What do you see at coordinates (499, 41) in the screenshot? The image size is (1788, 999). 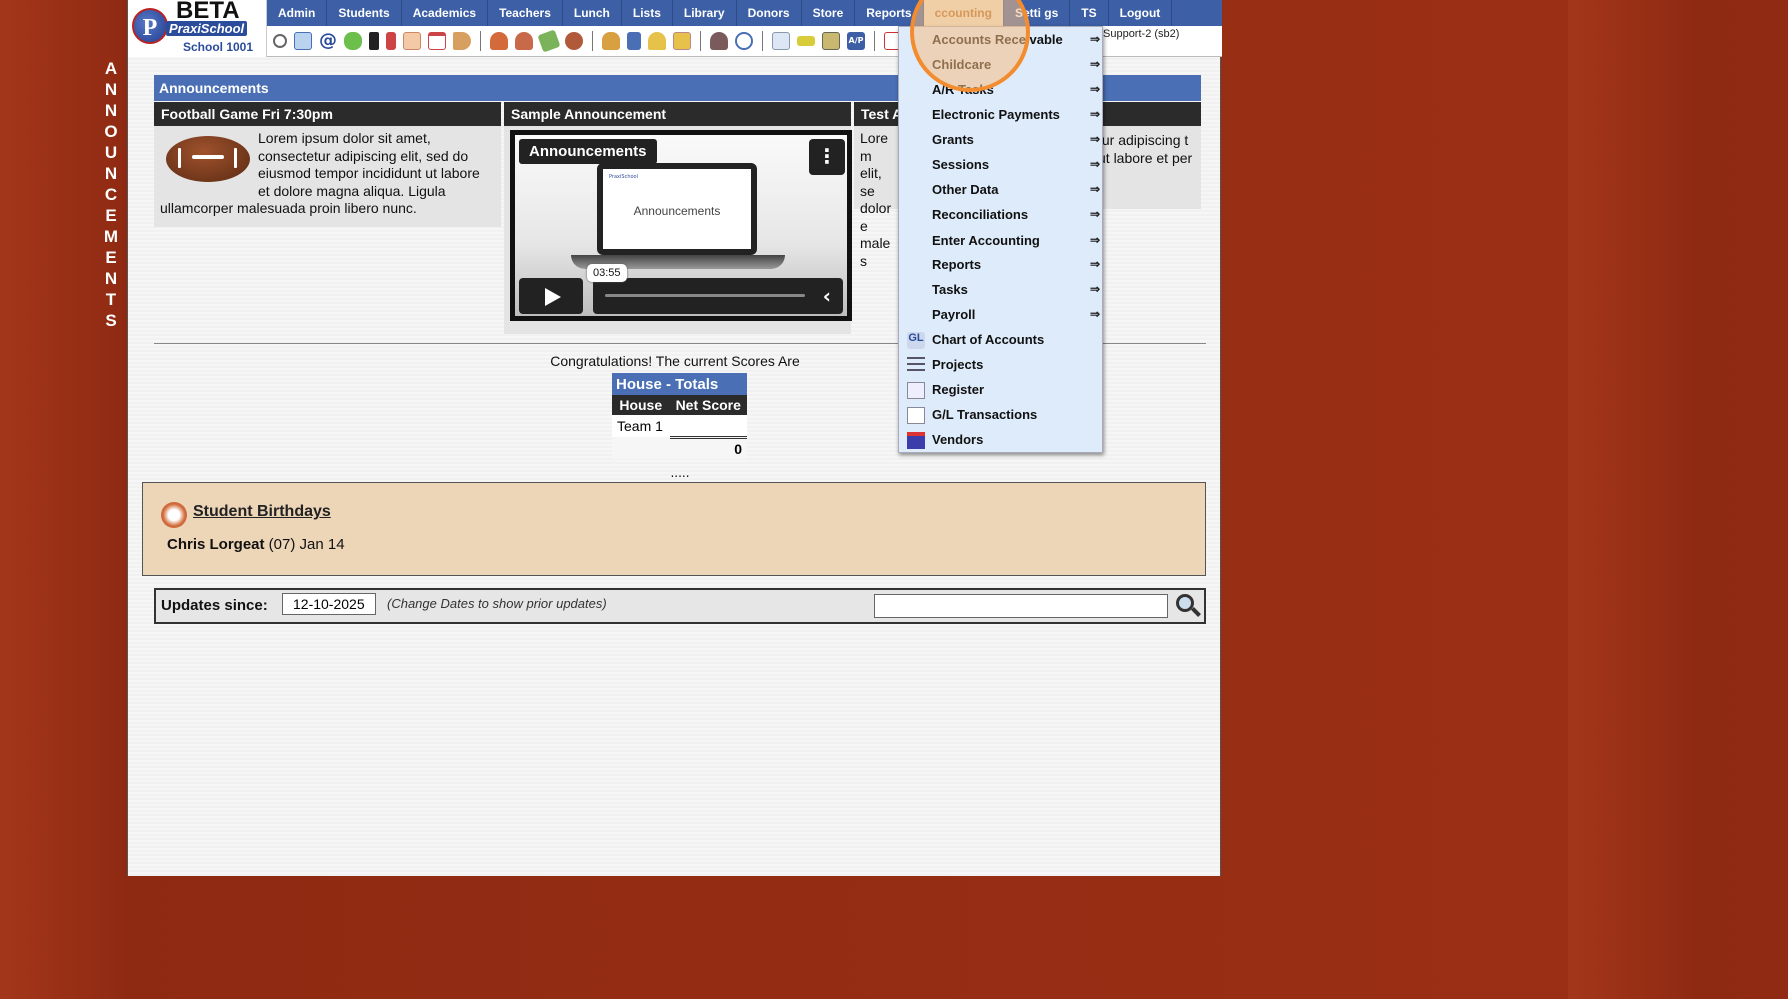 I see `student-icon` at bounding box center [499, 41].